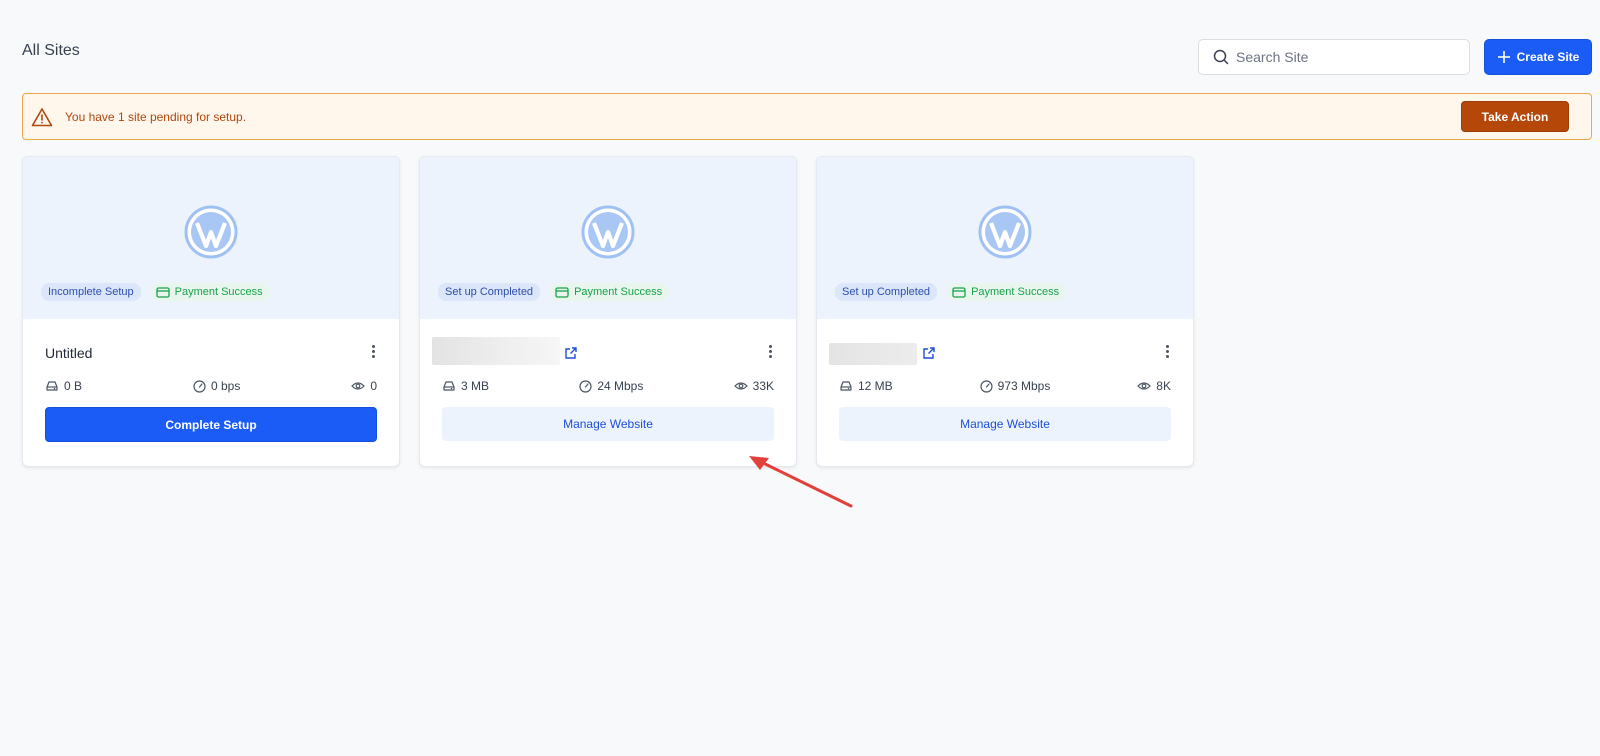  What do you see at coordinates (1515, 116) in the screenshot?
I see `take-action-button: Take Action` at bounding box center [1515, 116].